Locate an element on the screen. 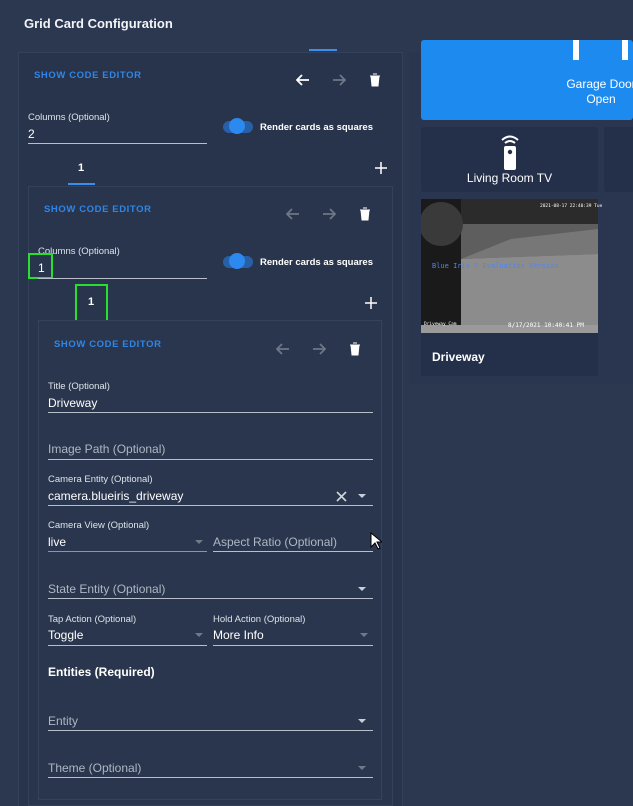 This screenshot has width=633, height=806. state-entity-input: State Entity (Optional) is located at coordinates (106, 589).